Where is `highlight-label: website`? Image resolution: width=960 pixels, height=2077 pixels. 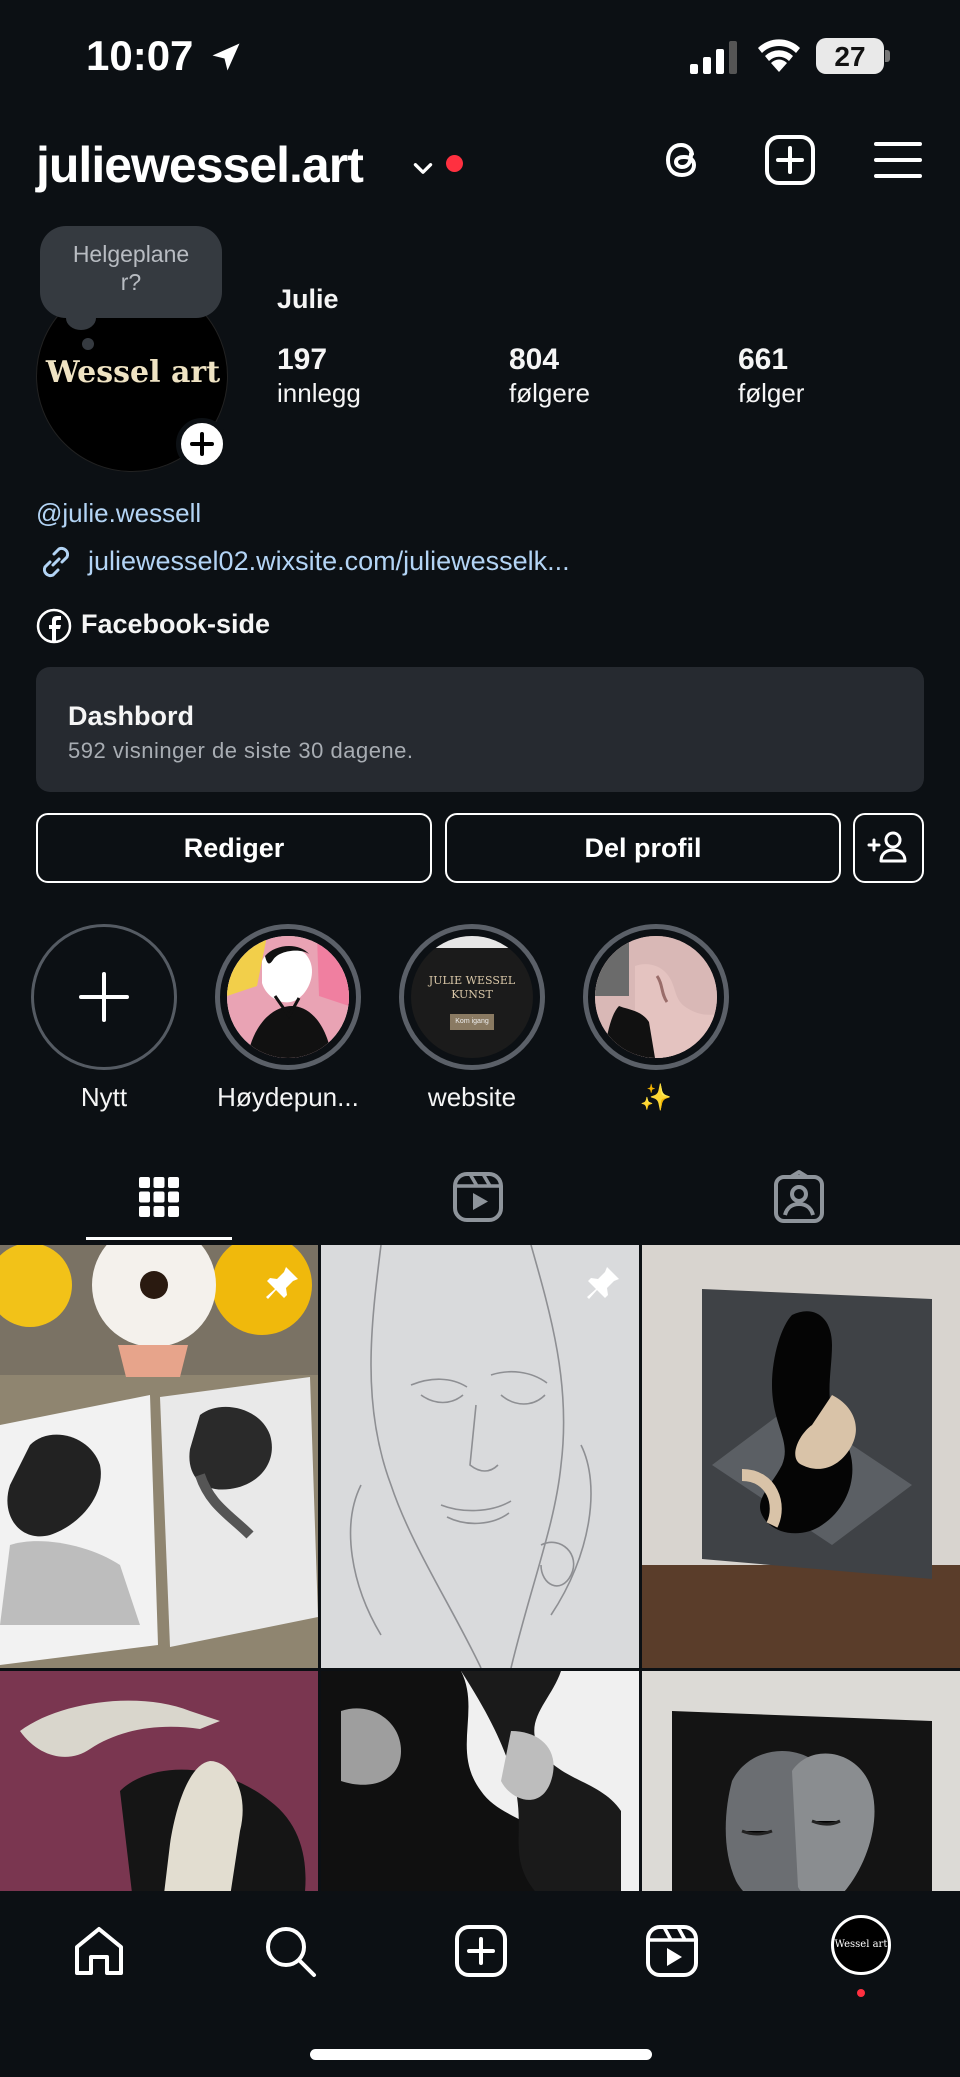
highlight-label: website is located at coordinates (472, 1097).